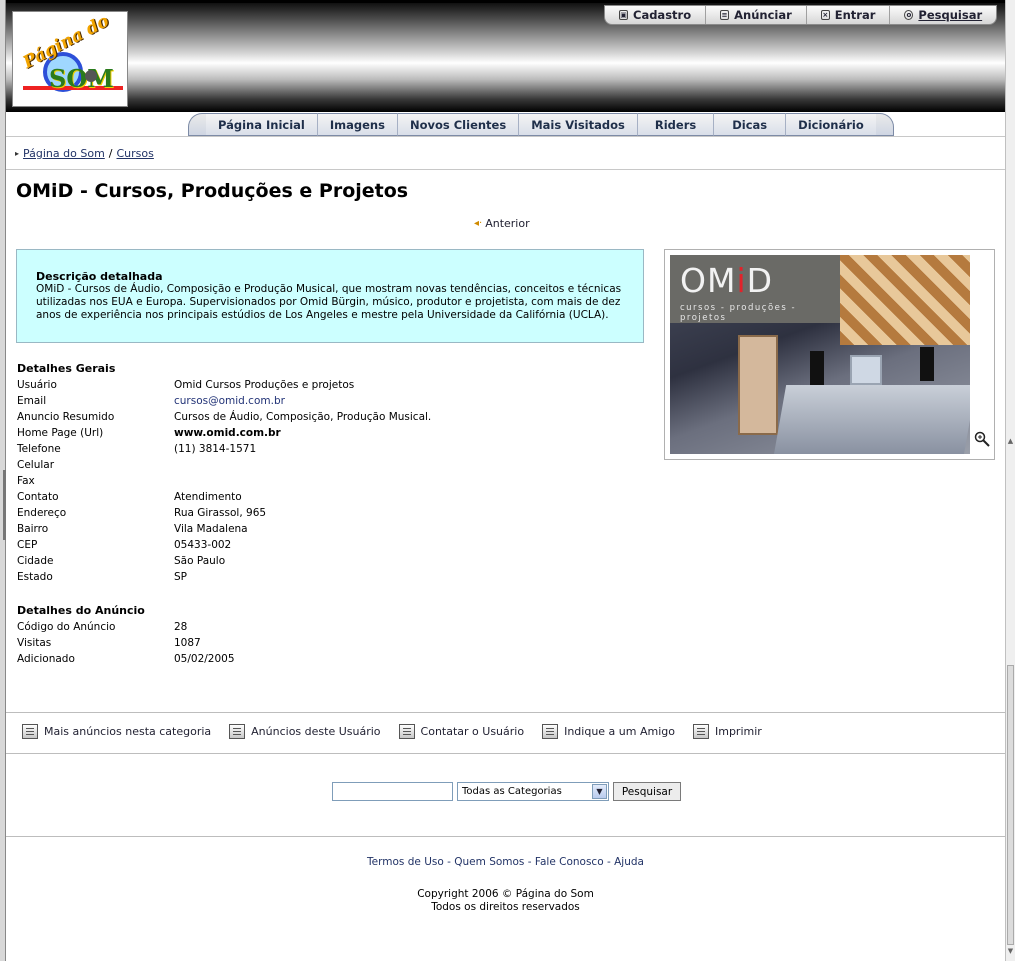 This screenshot has width=1015, height=961. What do you see at coordinates (42, 513) in the screenshot?
I see `detail-key: Endereço` at bounding box center [42, 513].